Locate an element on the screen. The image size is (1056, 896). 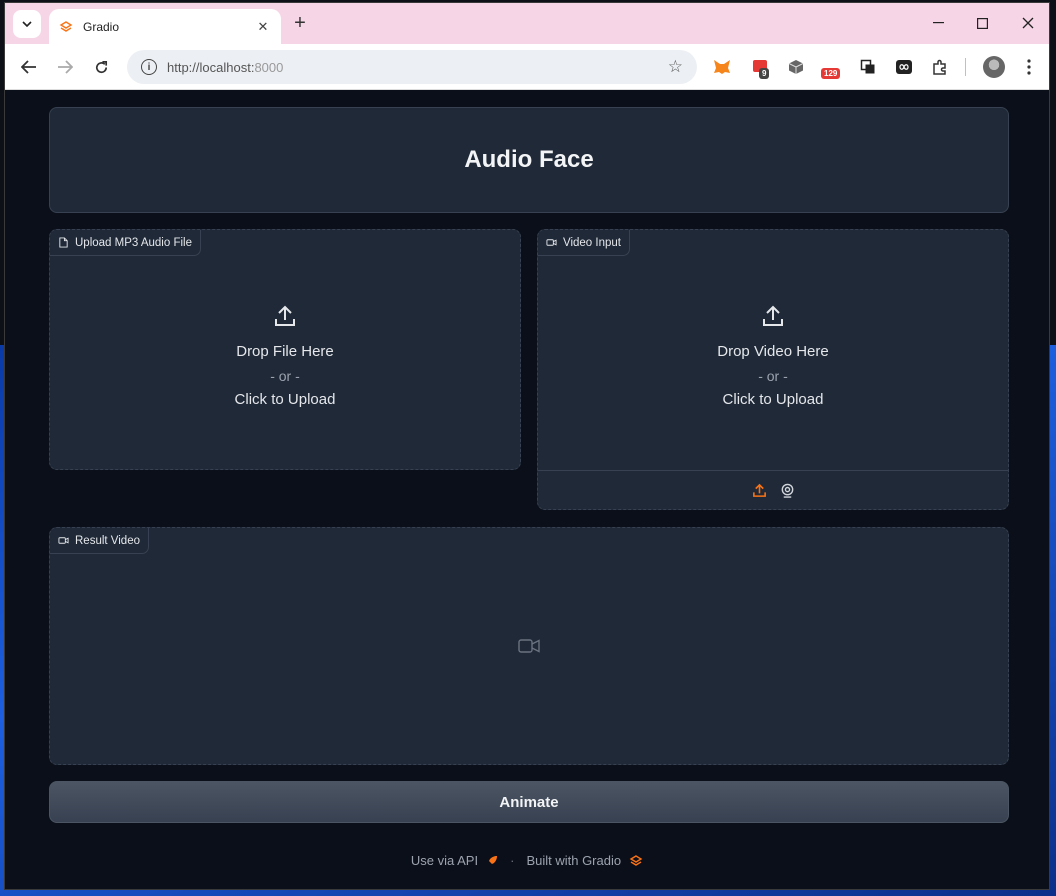
reload-icon is located at coordinates (101, 66).